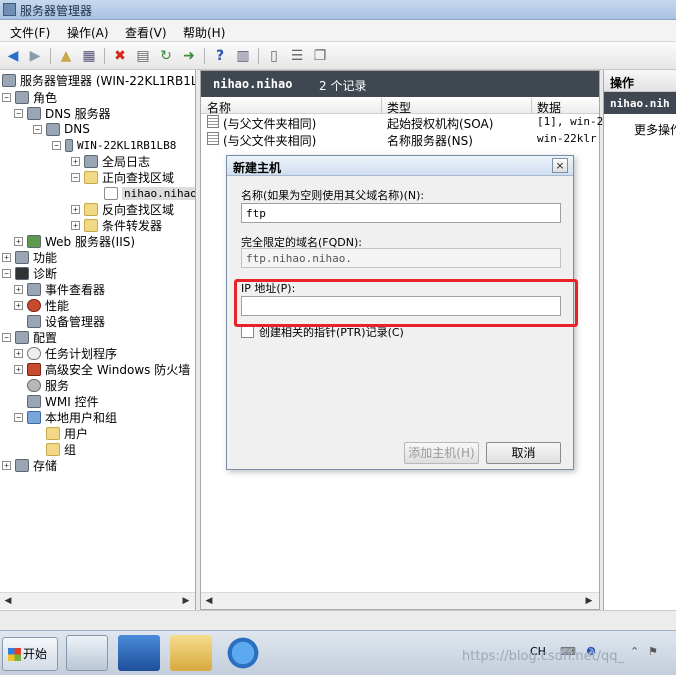  Describe the element at coordinates (98, 80) in the screenshot. I see `tree-root: 服务器管理器 (WIN-22KL1RB1LB8)` at that location.